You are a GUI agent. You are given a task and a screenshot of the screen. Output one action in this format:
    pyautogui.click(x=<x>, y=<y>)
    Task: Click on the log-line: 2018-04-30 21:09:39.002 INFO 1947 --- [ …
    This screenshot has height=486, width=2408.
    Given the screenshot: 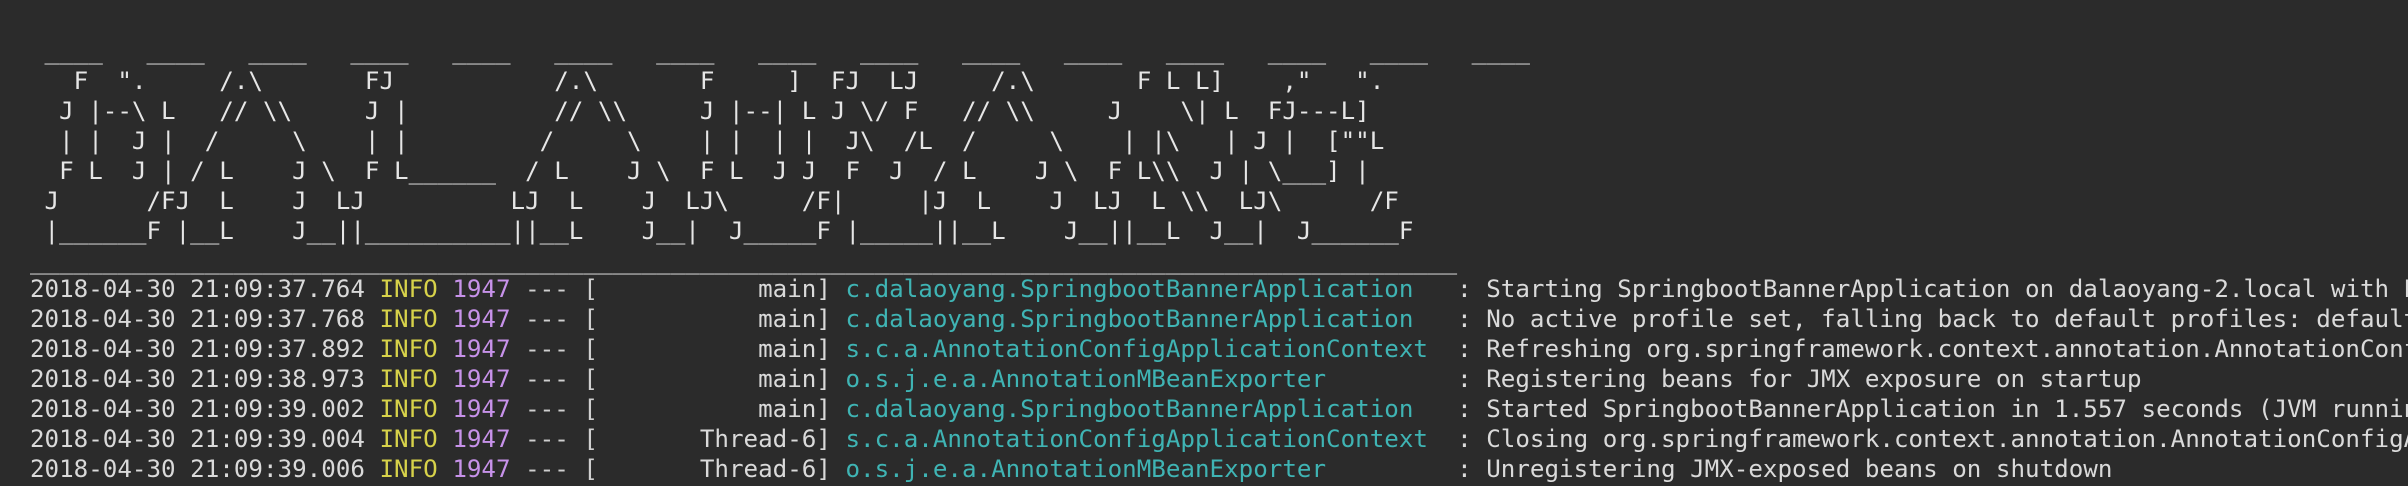 What is the action you would take?
    pyautogui.click(x=1219, y=409)
    